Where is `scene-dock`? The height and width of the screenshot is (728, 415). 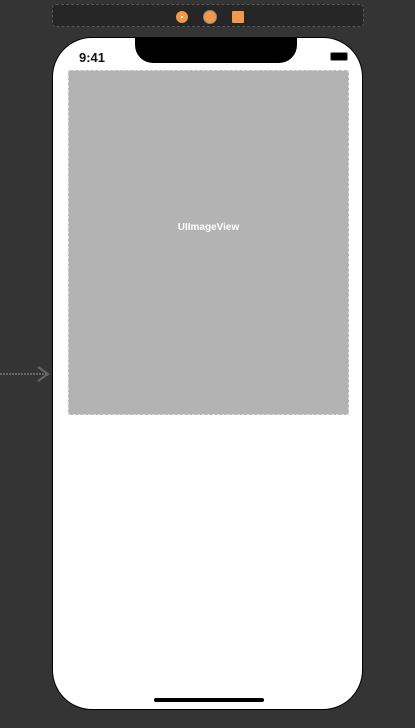 scene-dock is located at coordinates (208, 15).